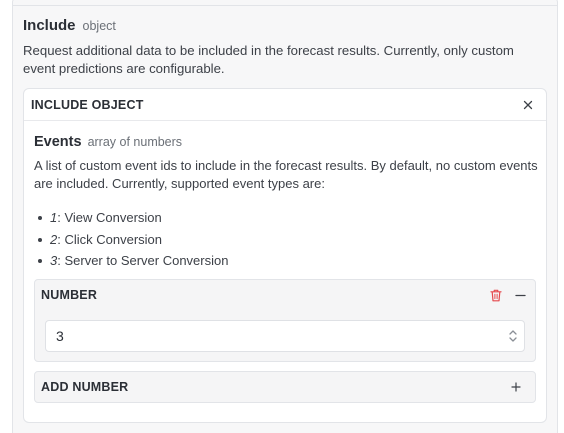 This screenshot has height=433, width=564. What do you see at coordinates (49, 25) in the screenshot?
I see `include-param-name: Include` at bounding box center [49, 25].